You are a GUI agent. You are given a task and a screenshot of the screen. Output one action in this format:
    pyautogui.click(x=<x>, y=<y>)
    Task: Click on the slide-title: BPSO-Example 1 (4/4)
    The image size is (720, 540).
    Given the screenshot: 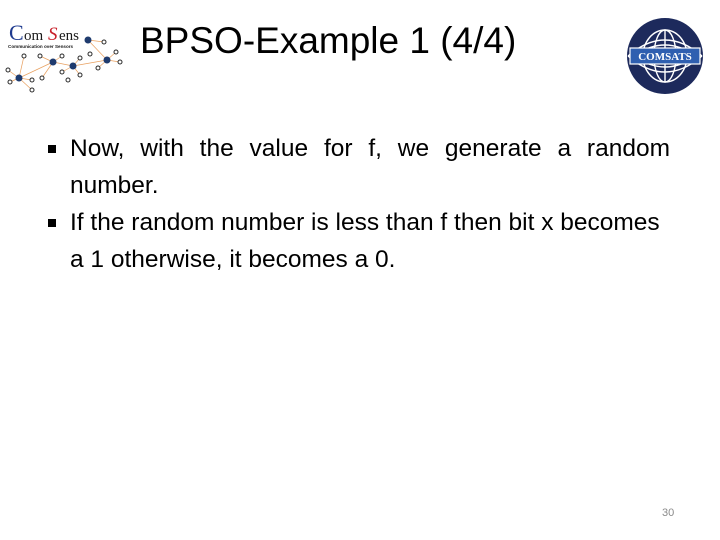 What is the action you would take?
    pyautogui.click(x=328, y=40)
    